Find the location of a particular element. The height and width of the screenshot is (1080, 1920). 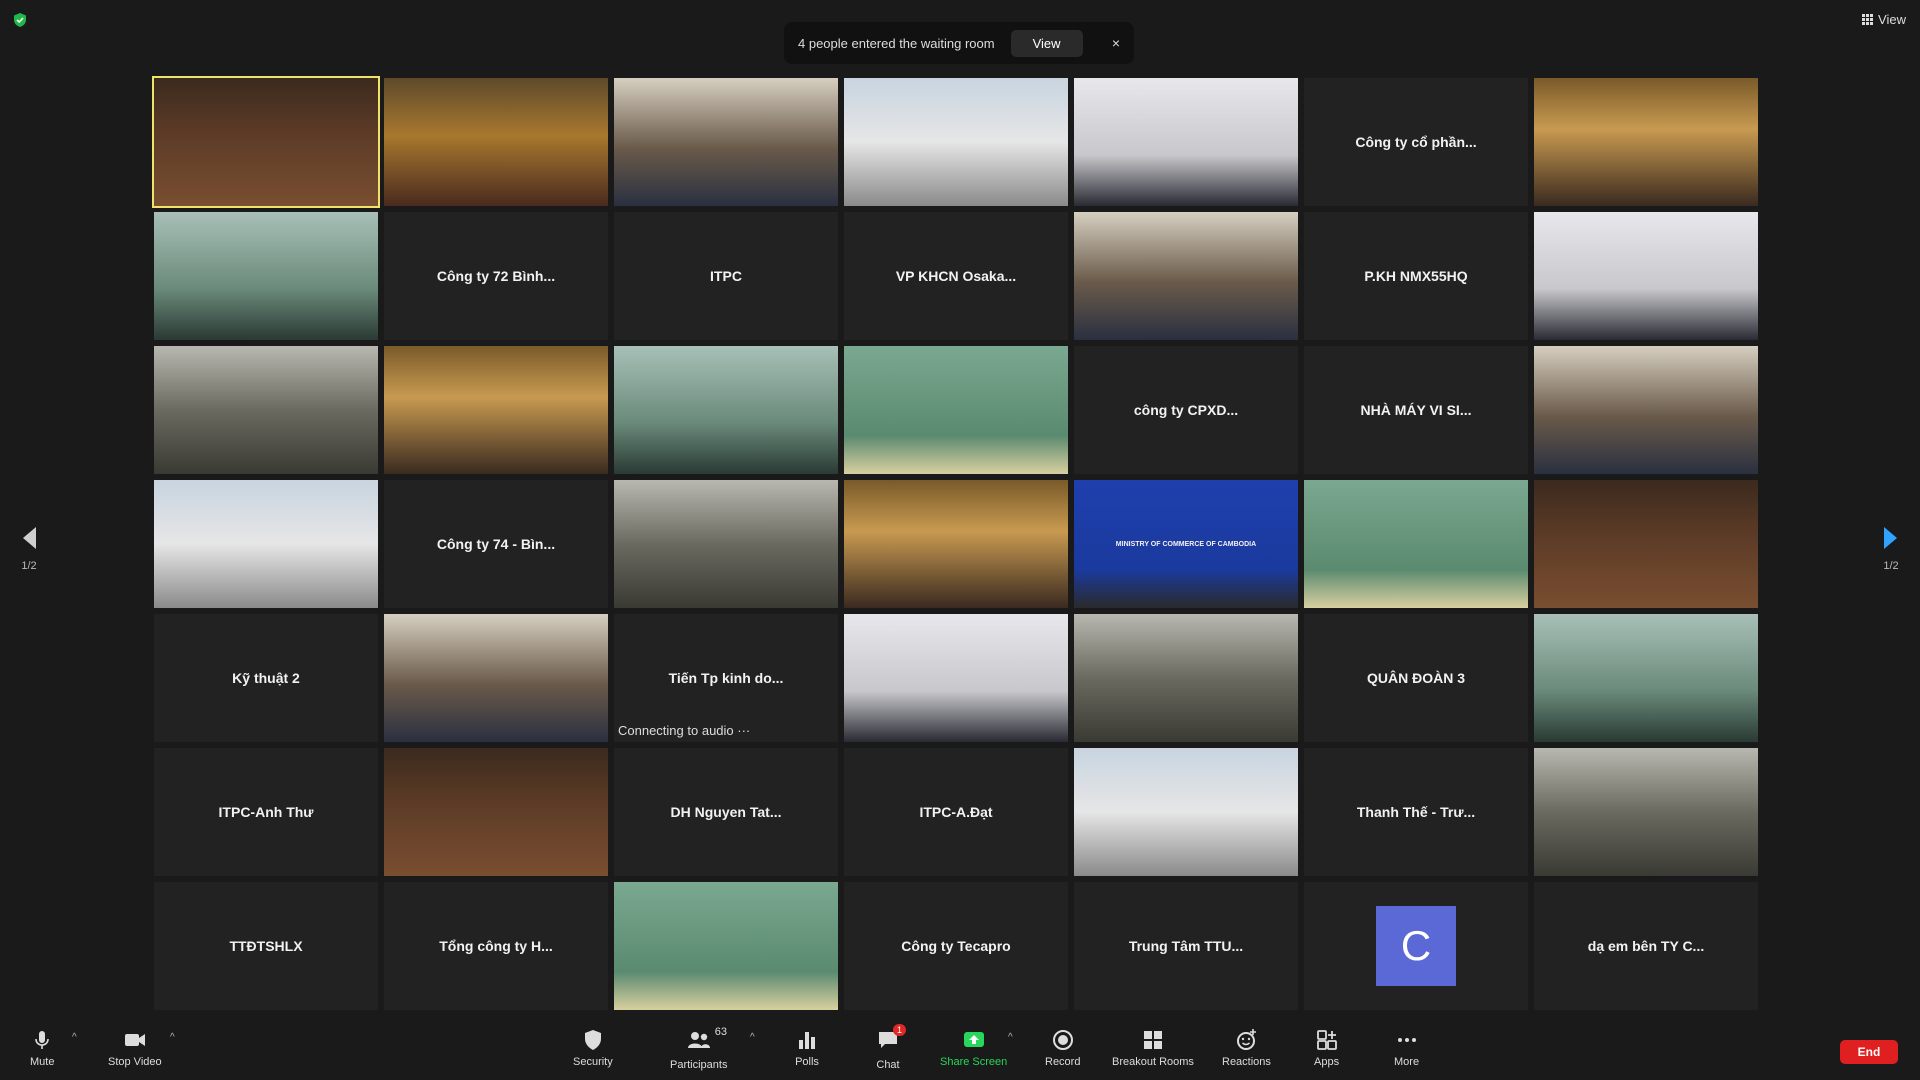

participant-tile: P.KH NMX55HQ is located at coordinates (1416, 276).